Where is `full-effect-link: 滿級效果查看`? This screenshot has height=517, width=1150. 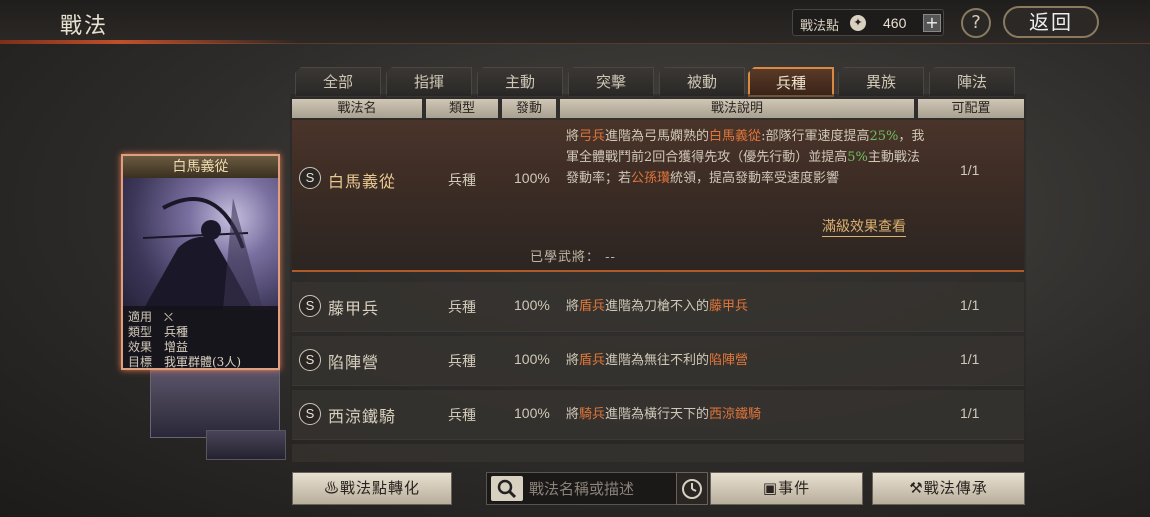
full-effect-link: 滿級效果查看 is located at coordinates (864, 226).